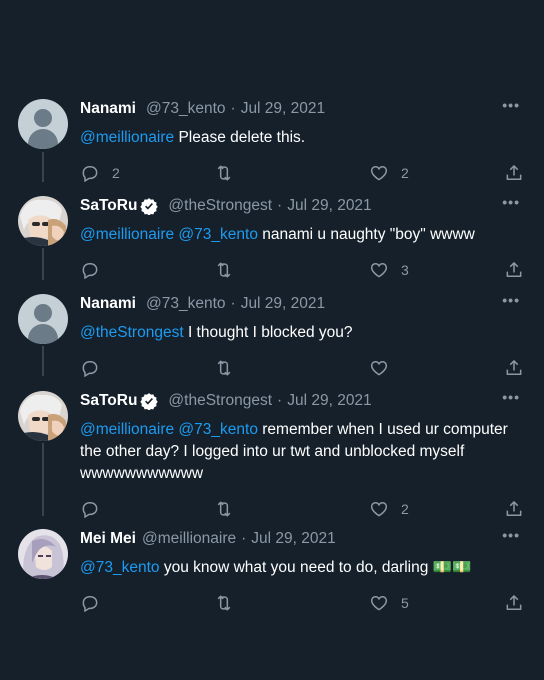 The width and height of the screenshot is (544, 680). What do you see at coordinates (268, 332) in the screenshot?
I see `tweet-body: I thought I blocked you?` at bounding box center [268, 332].